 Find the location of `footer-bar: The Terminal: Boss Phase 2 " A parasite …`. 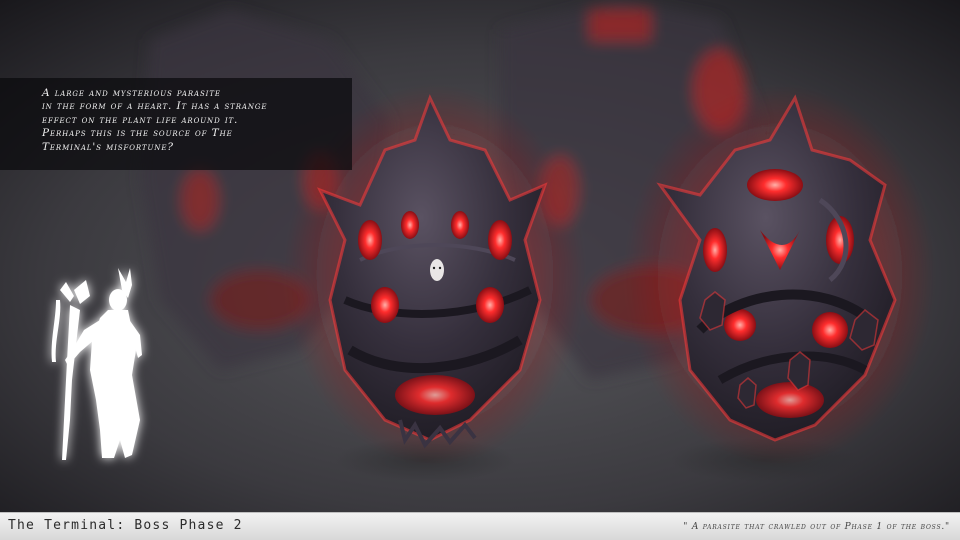

footer-bar: The Terminal: Boss Phase 2 " A parasite … is located at coordinates (480, 526).